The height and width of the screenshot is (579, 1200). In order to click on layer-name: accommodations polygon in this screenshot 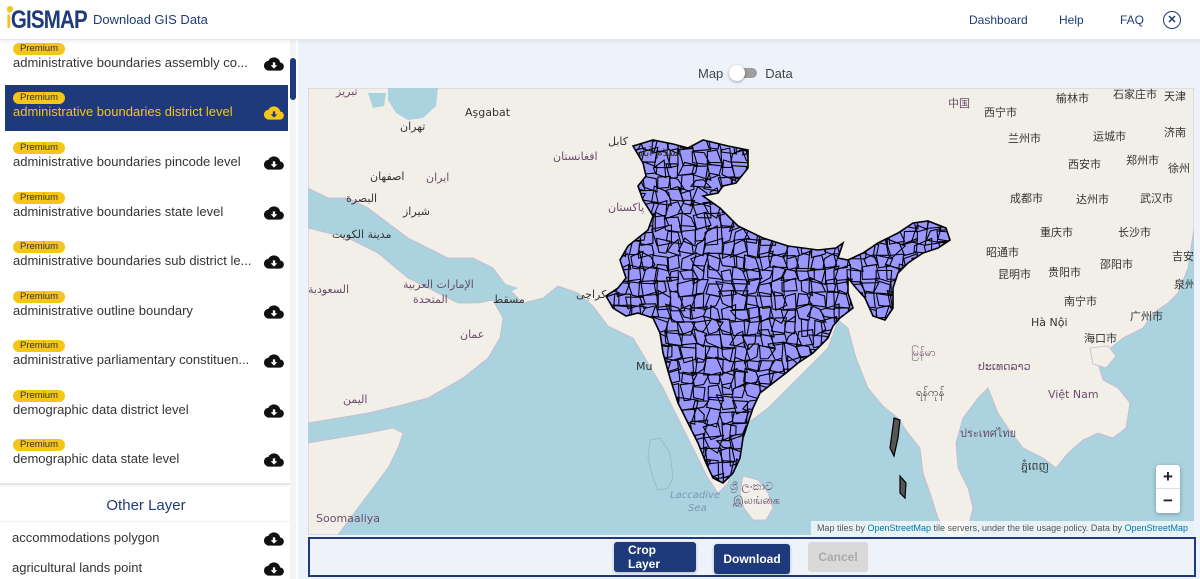, I will do `click(86, 537)`.